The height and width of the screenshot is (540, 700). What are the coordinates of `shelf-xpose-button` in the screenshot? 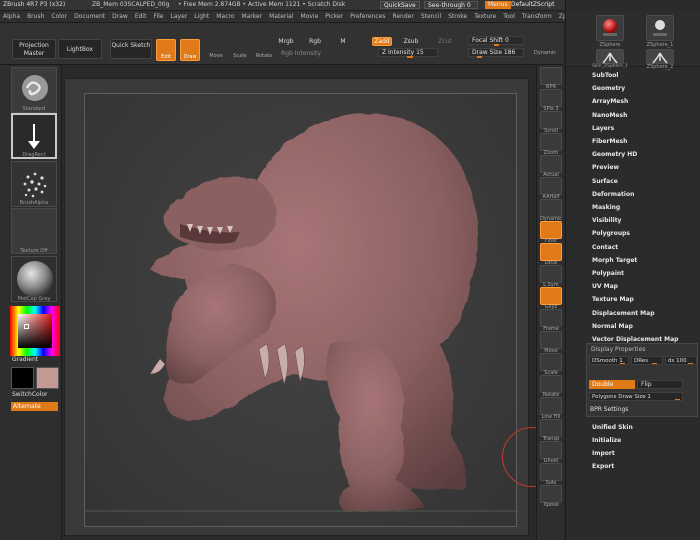 It's located at (551, 494).